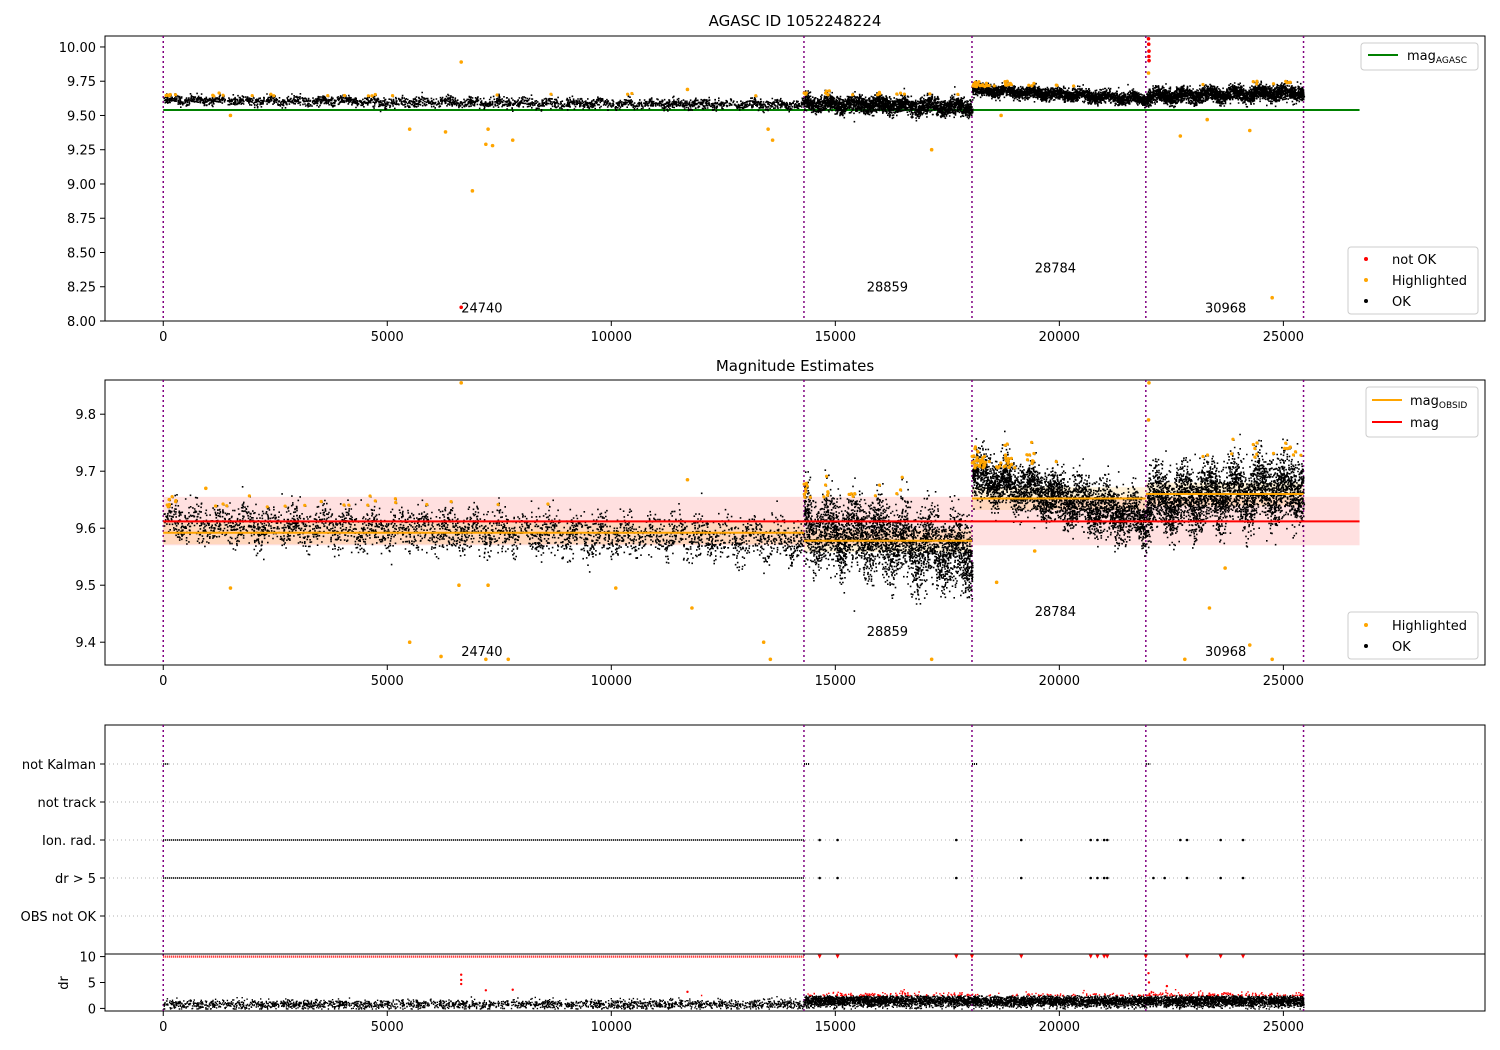  What do you see at coordinates (1366, 646) in the screenshot?
I see `legend-marker` at bounding box center [1366, 646].